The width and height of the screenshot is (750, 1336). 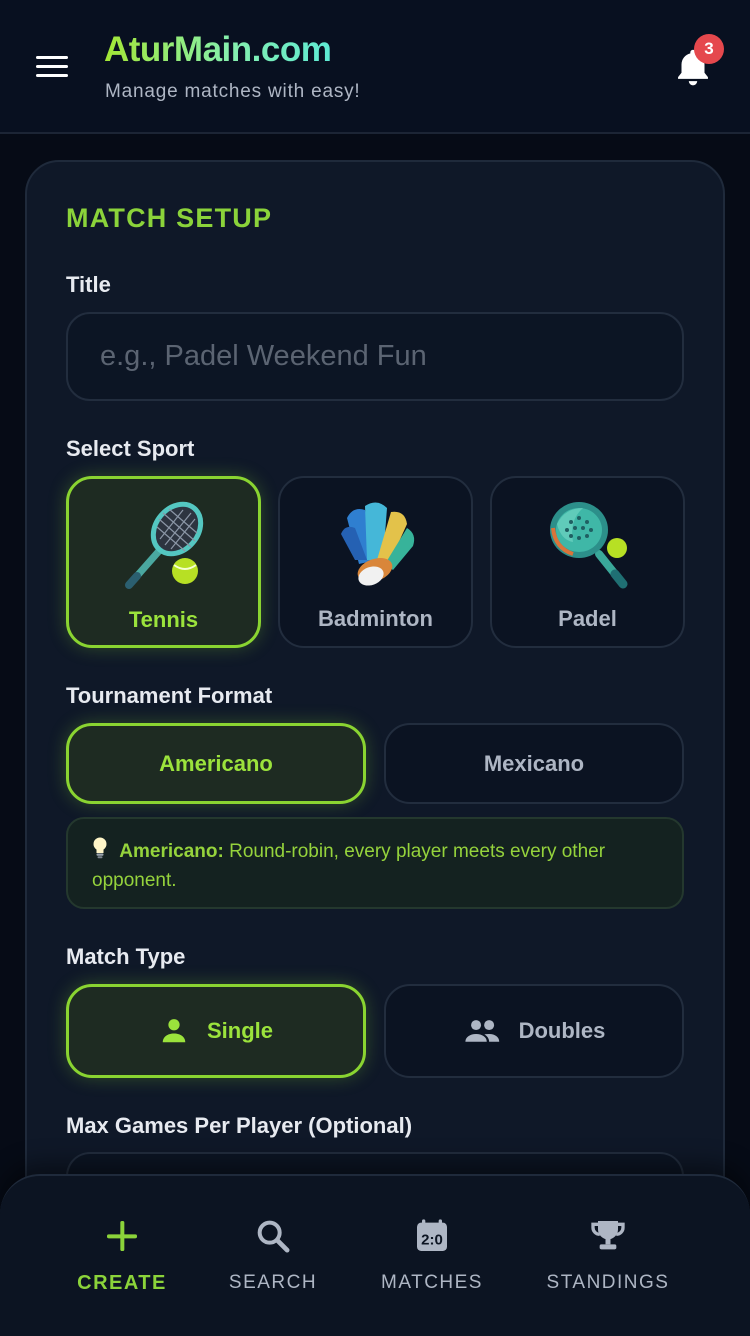 What do you see at coordinates (608, 1282) in the screenshot?
I see `nav-label-standings: STANDINGS` at bounding box center [608, 1282].